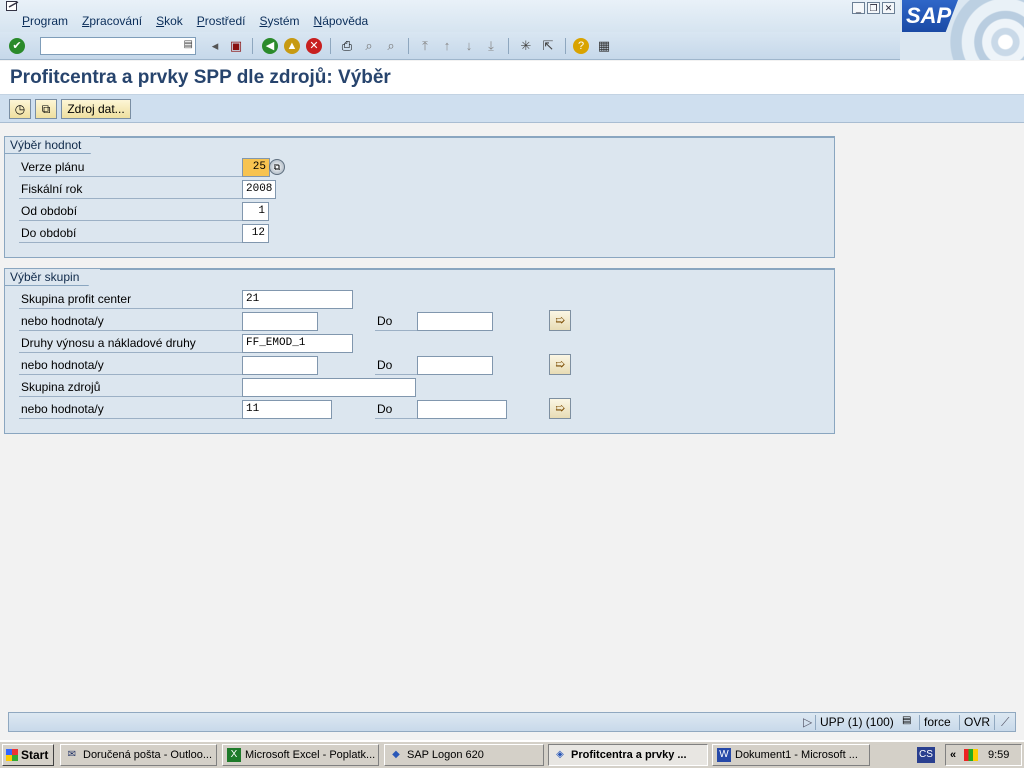 Image resolution: width=1024 pixels, height=768 pixels. Describe the element at coordinates (396, 409) in the screenshot. I see `source-to-label: Do` at that location.